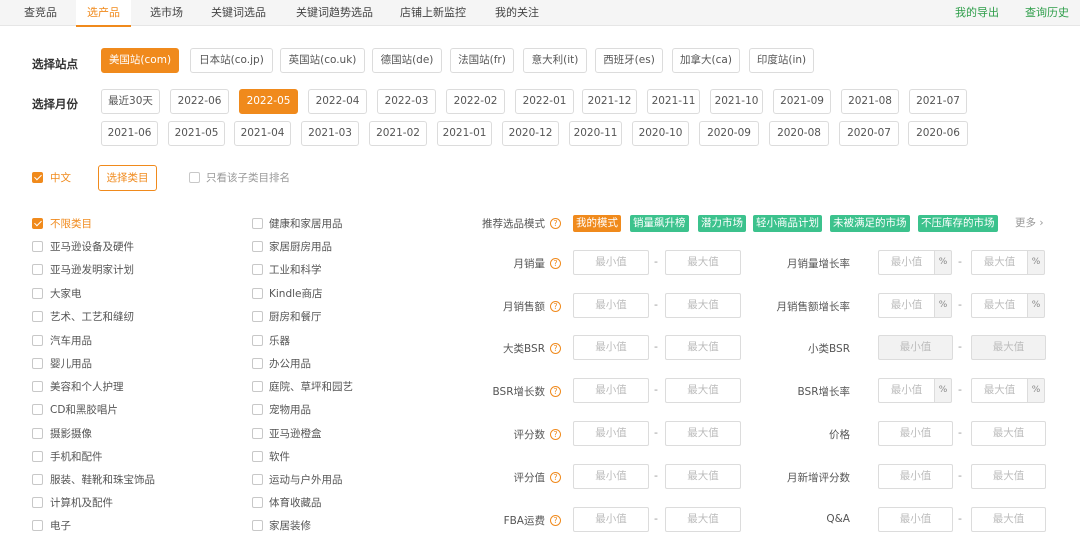  Describe the element at coordinates (736, 101) in the screenshot. I see `month-option: 2021-10` at that location.